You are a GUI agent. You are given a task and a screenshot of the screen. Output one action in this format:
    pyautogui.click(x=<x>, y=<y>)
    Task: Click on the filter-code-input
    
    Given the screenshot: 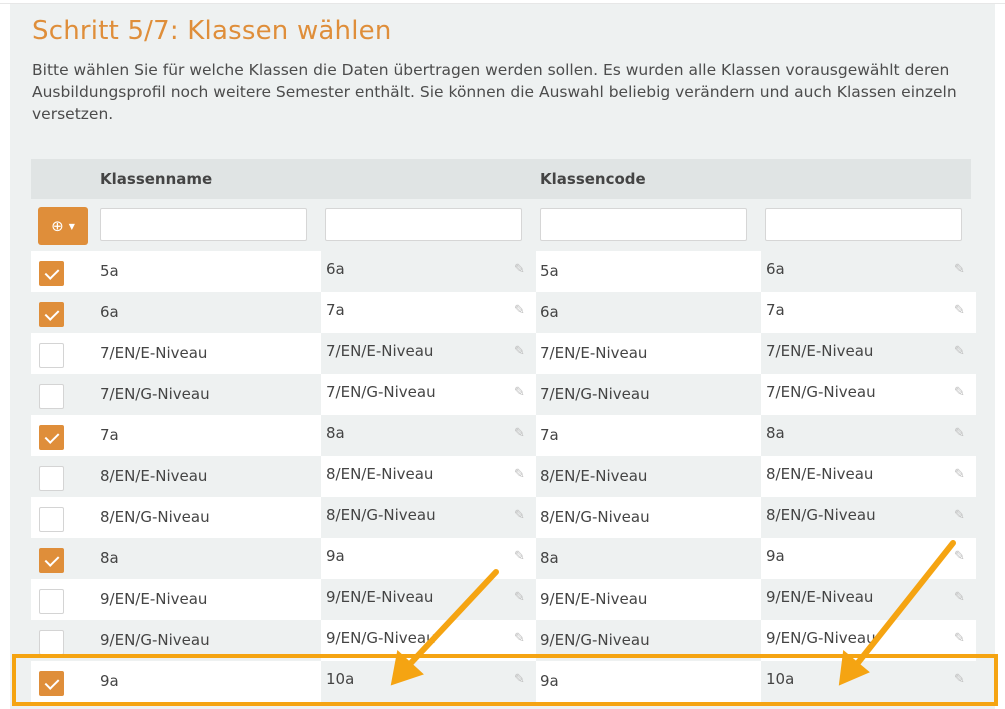 What is the action you would take?
    pyautogui.click(x=643, y=224)
    